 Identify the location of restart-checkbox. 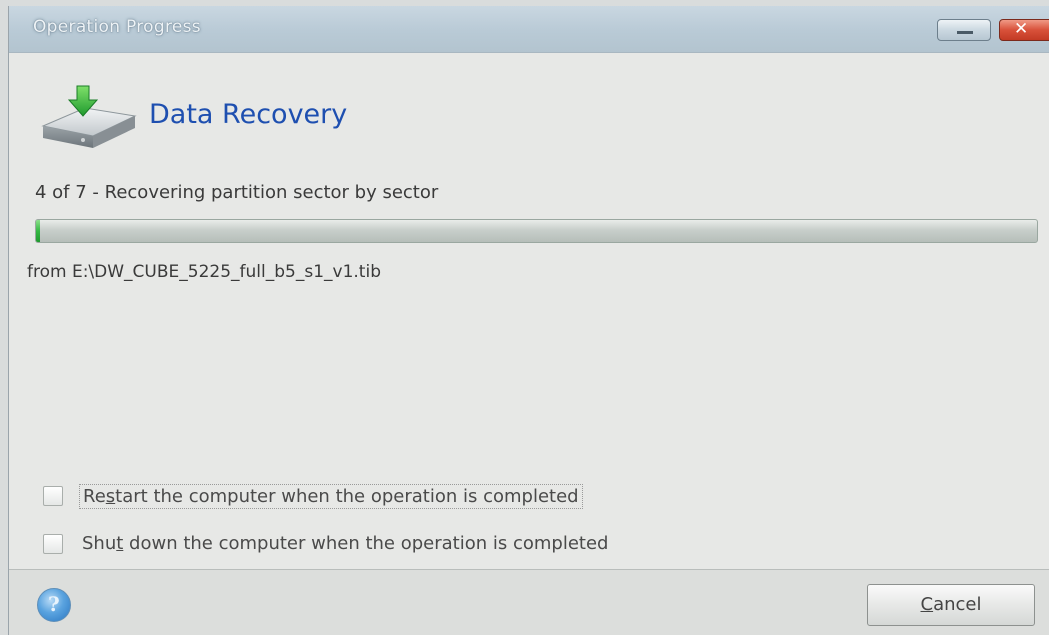
(53, 496).